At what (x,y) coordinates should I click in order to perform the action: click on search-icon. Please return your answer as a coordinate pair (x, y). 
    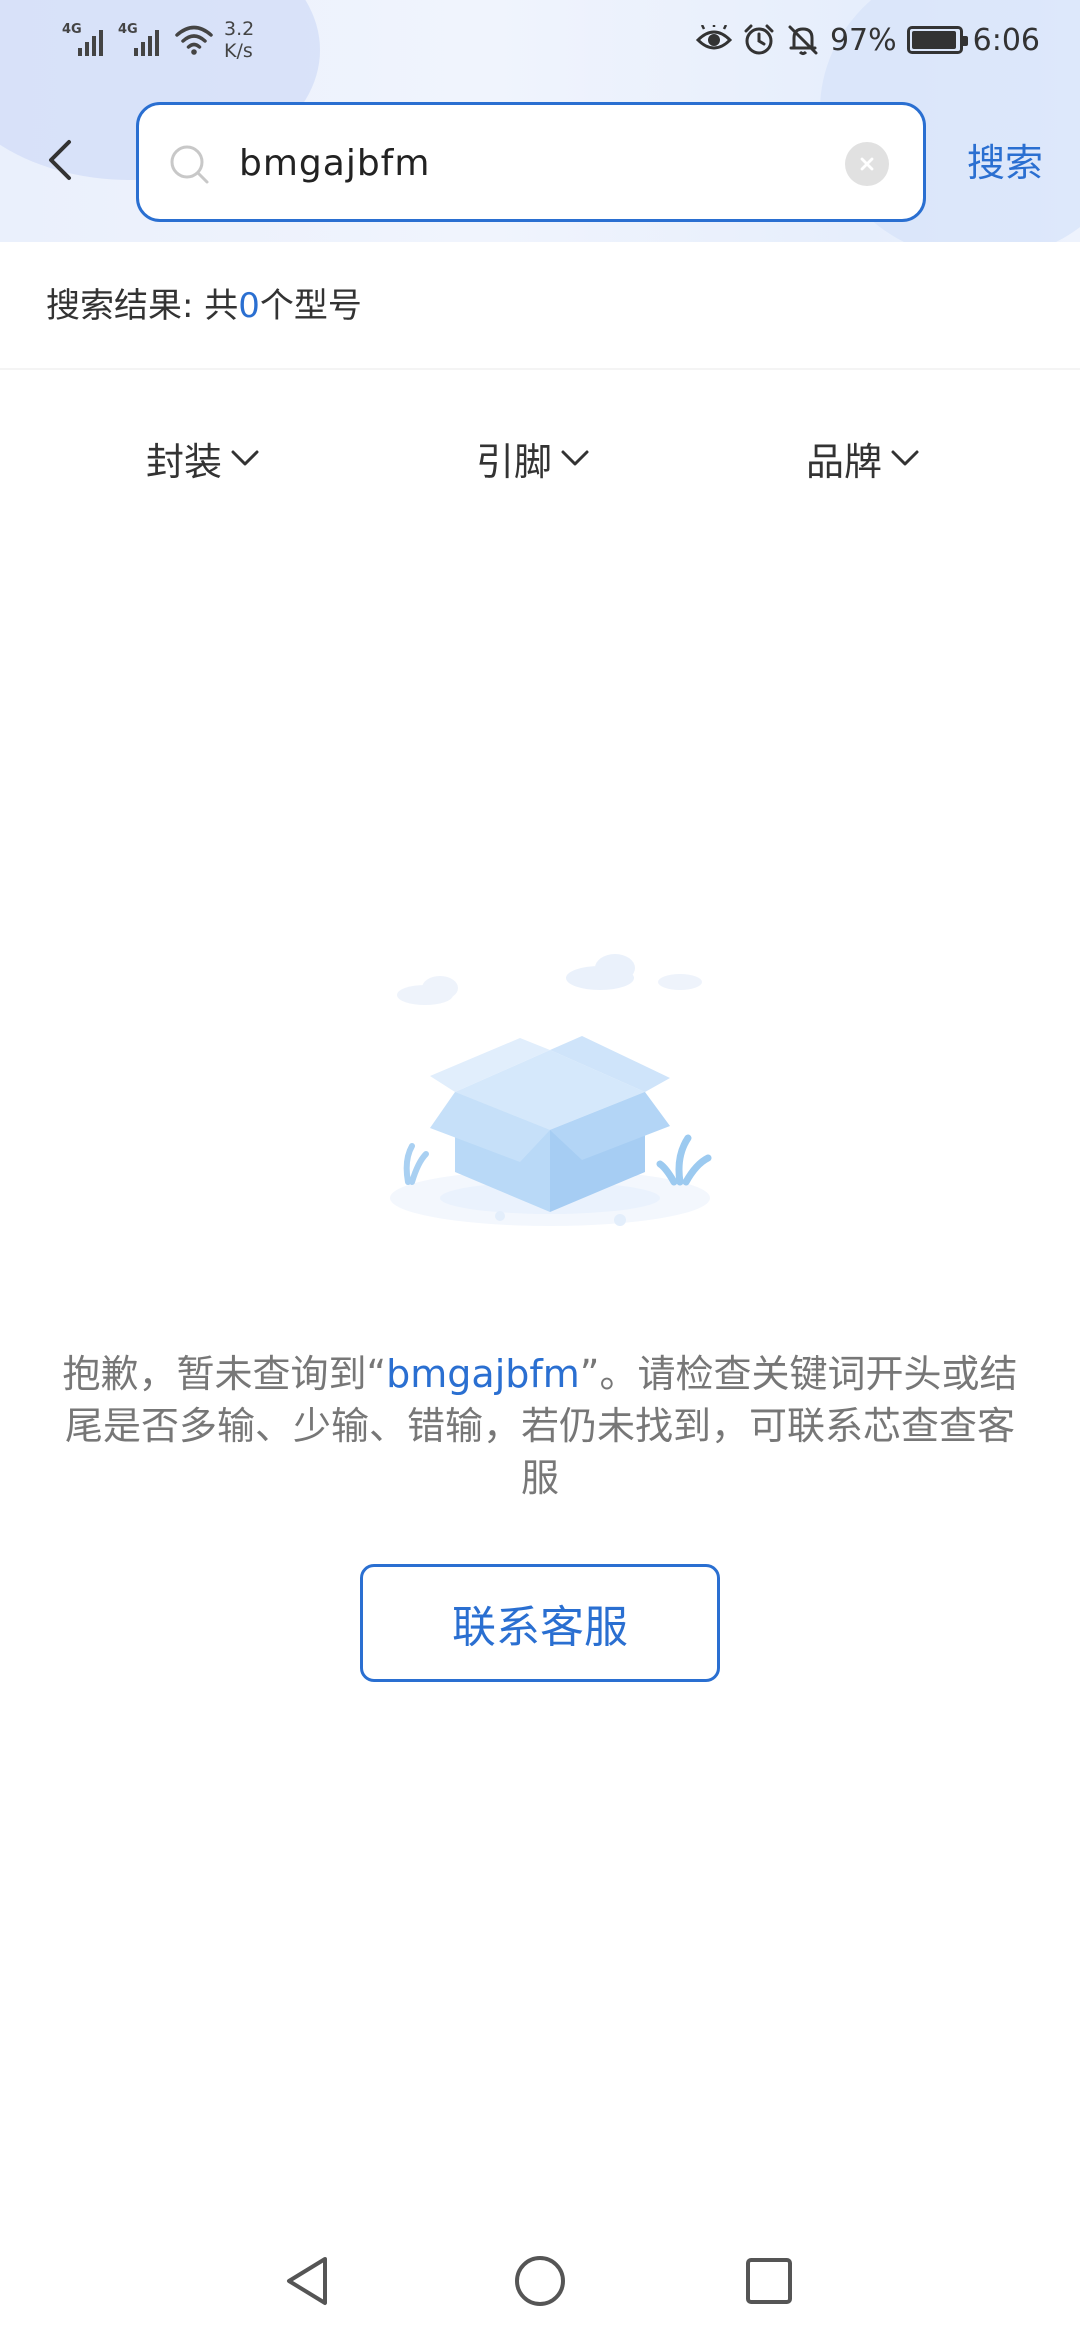
    Looking at the image, I should click on (189, 164).